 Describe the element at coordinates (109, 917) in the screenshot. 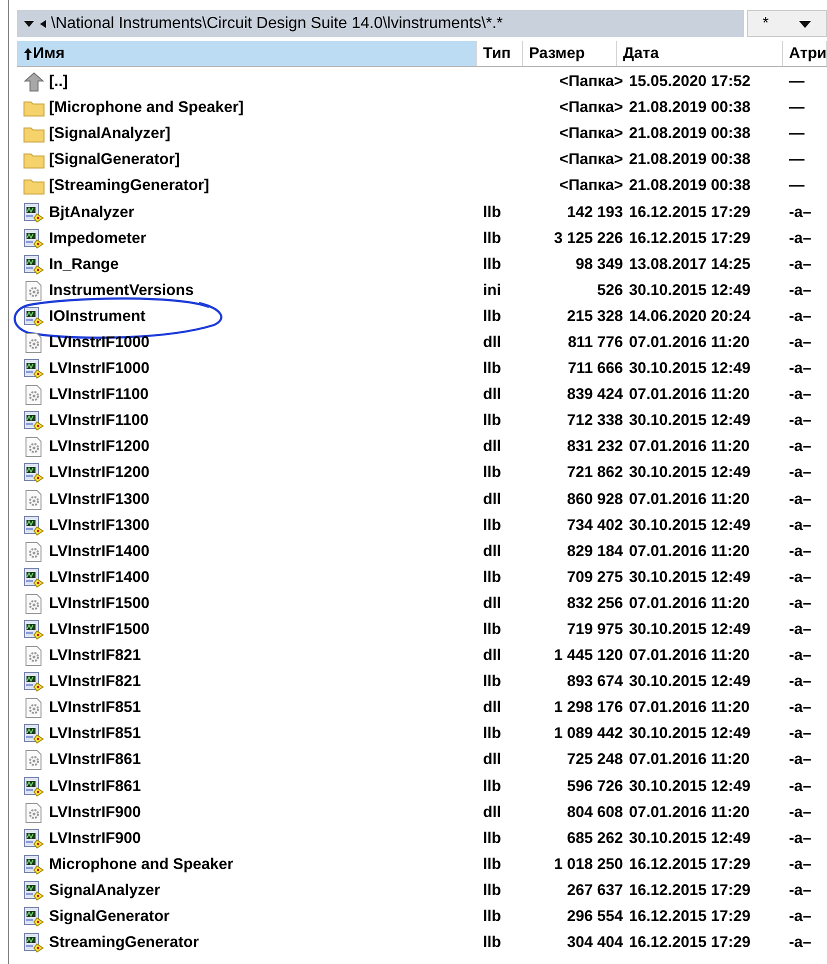

I see `file-name: SignalGenerator` at that location.